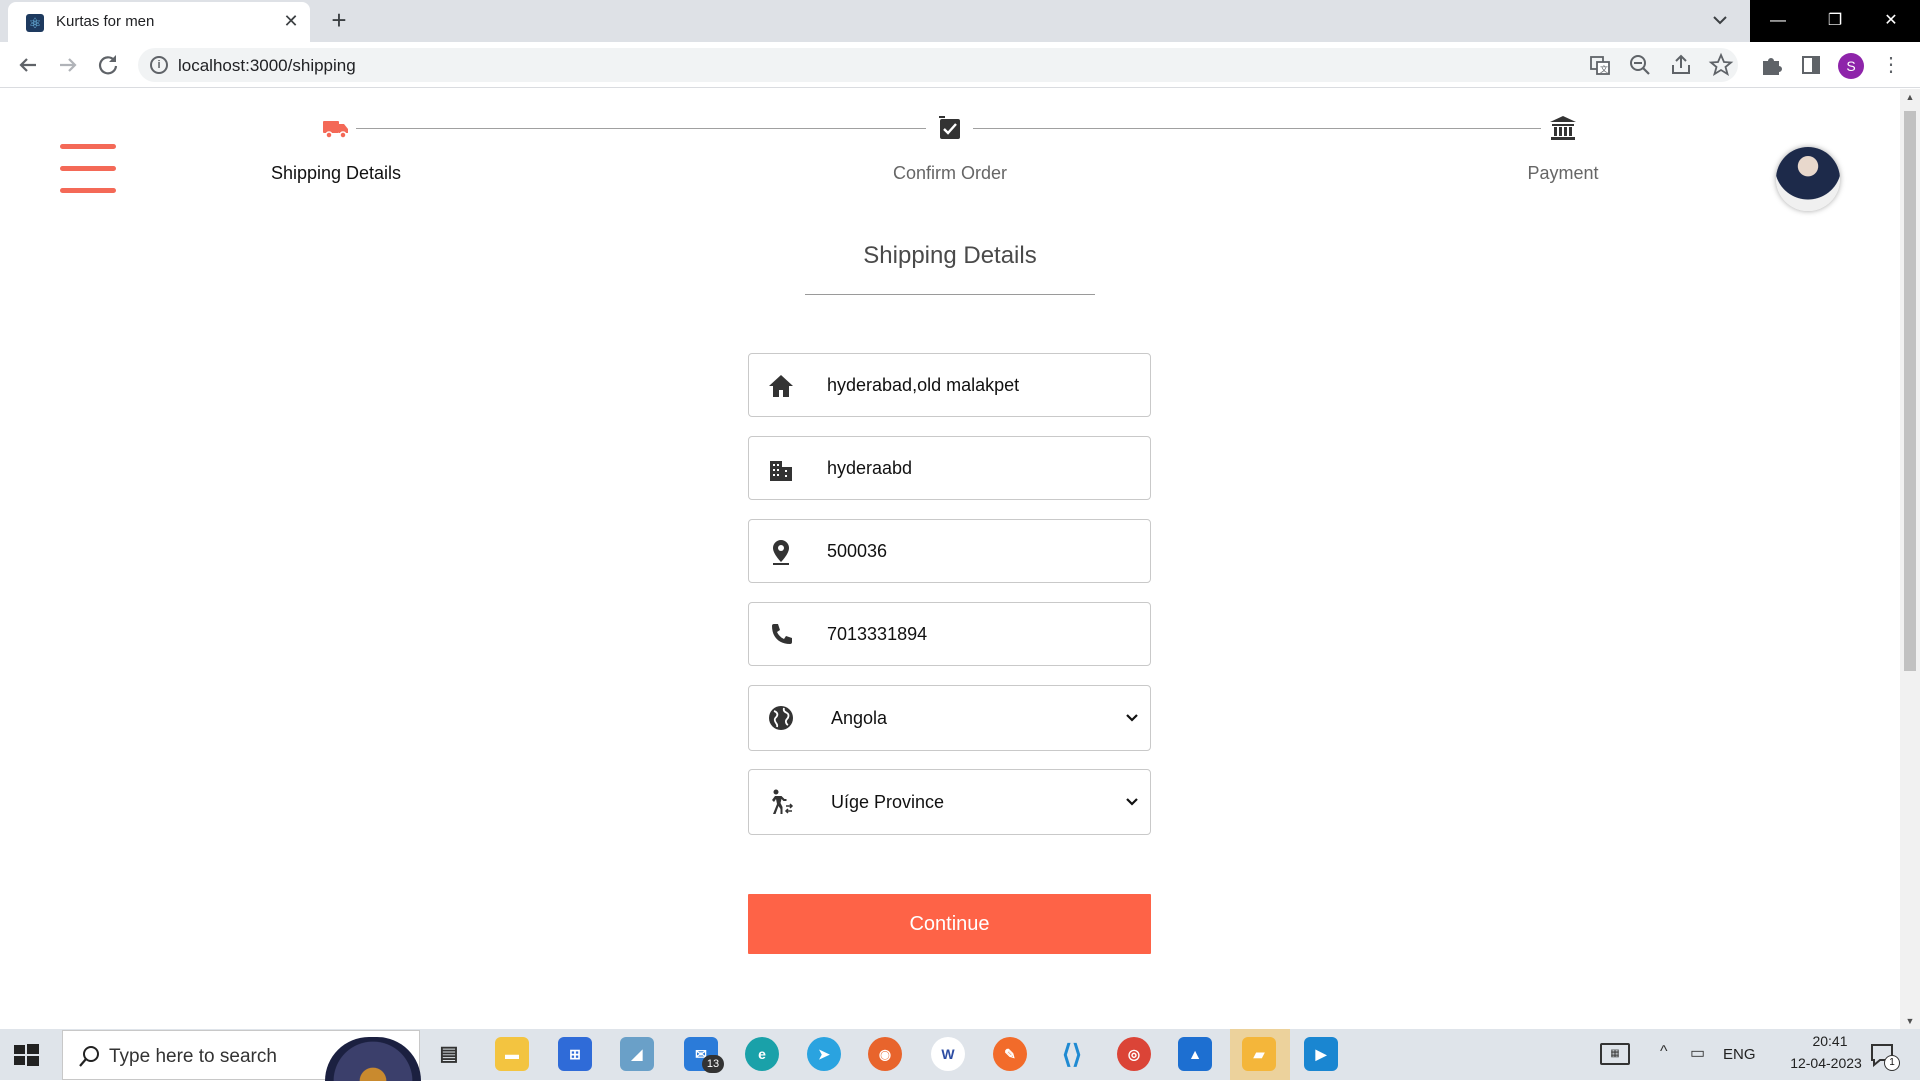  I want to click on tab-search-chevron-icon, so click(1720, 20).